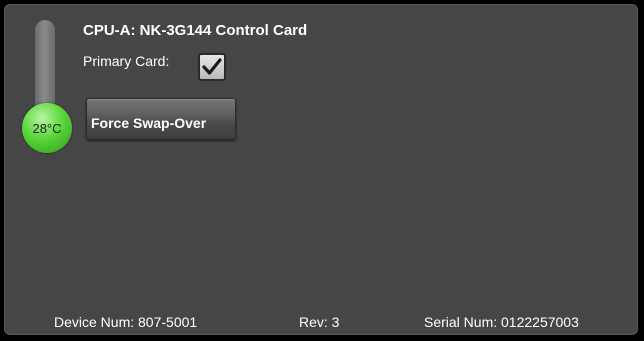 This screenshot has width=644, height=341. I want to click on checkmark-icon, so click(212, 66).